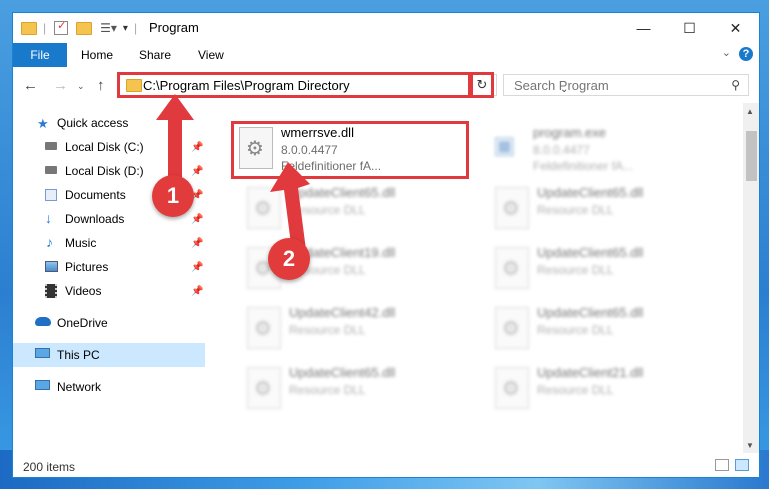 The image size is (769, 489). I want to click on scroll-down-icon: ▼, so click(750, 445).